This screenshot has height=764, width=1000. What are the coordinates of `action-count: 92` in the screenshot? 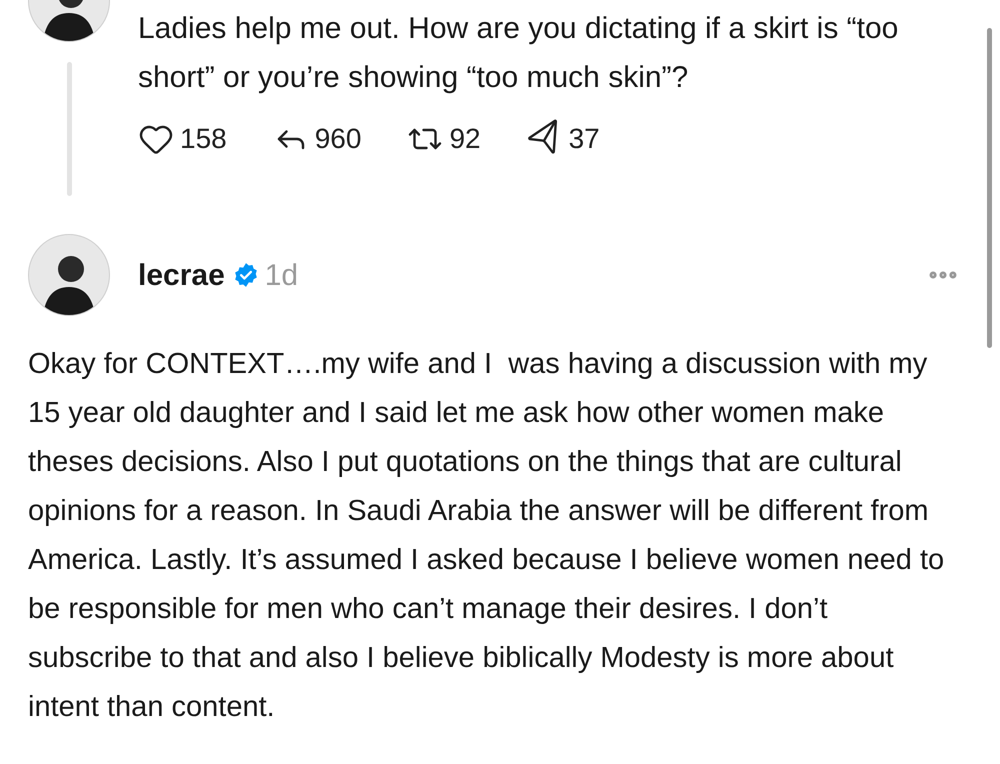 It's located at (465, 139).